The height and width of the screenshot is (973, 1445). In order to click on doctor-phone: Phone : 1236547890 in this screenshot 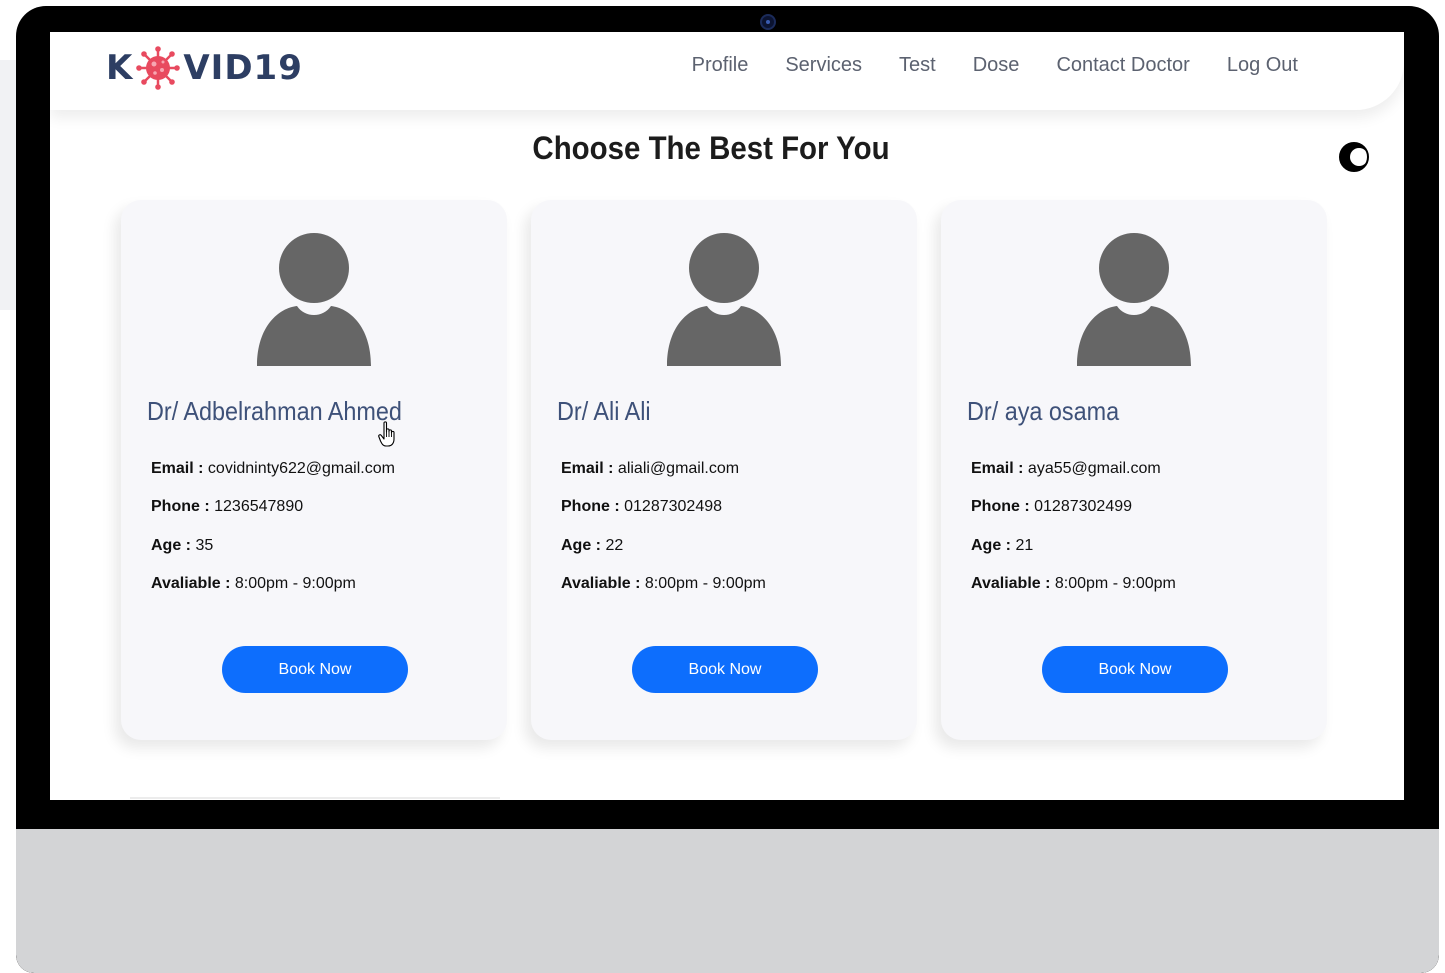, I will do `click(227, 507)`.